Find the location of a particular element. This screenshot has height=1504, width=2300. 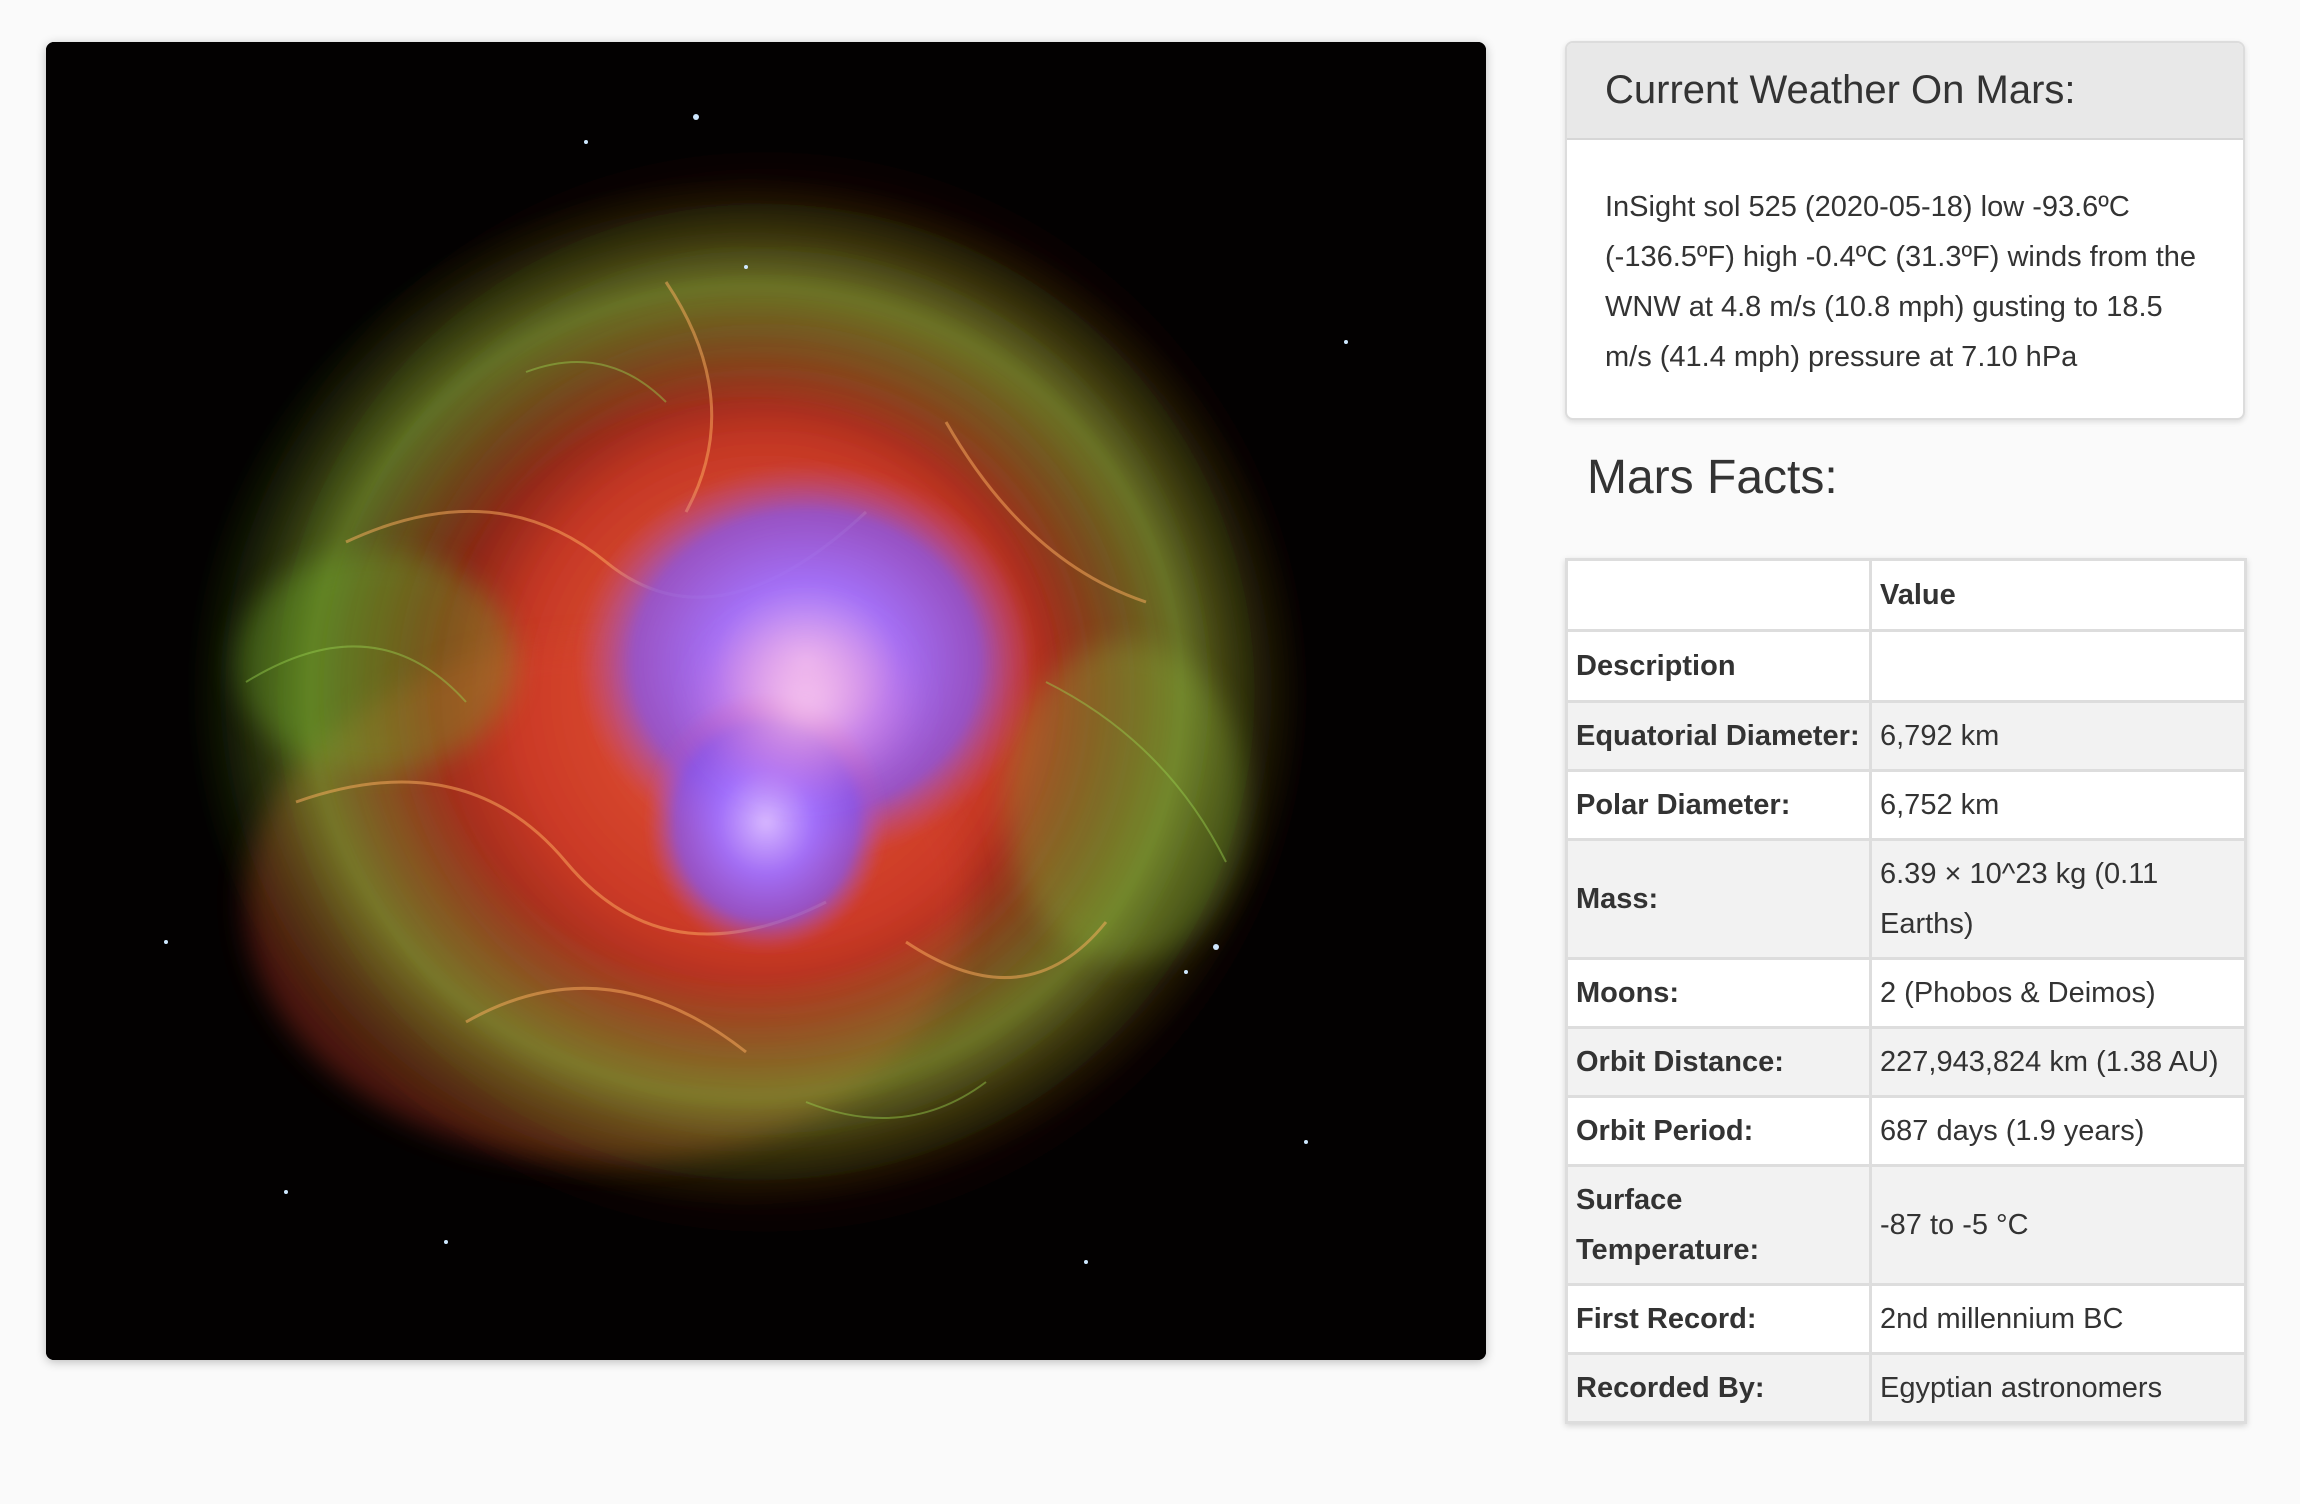

table-row: Mass: 6.39 × 10^23 kg (0.11 Earths) is located at coordinates (1906, 899).